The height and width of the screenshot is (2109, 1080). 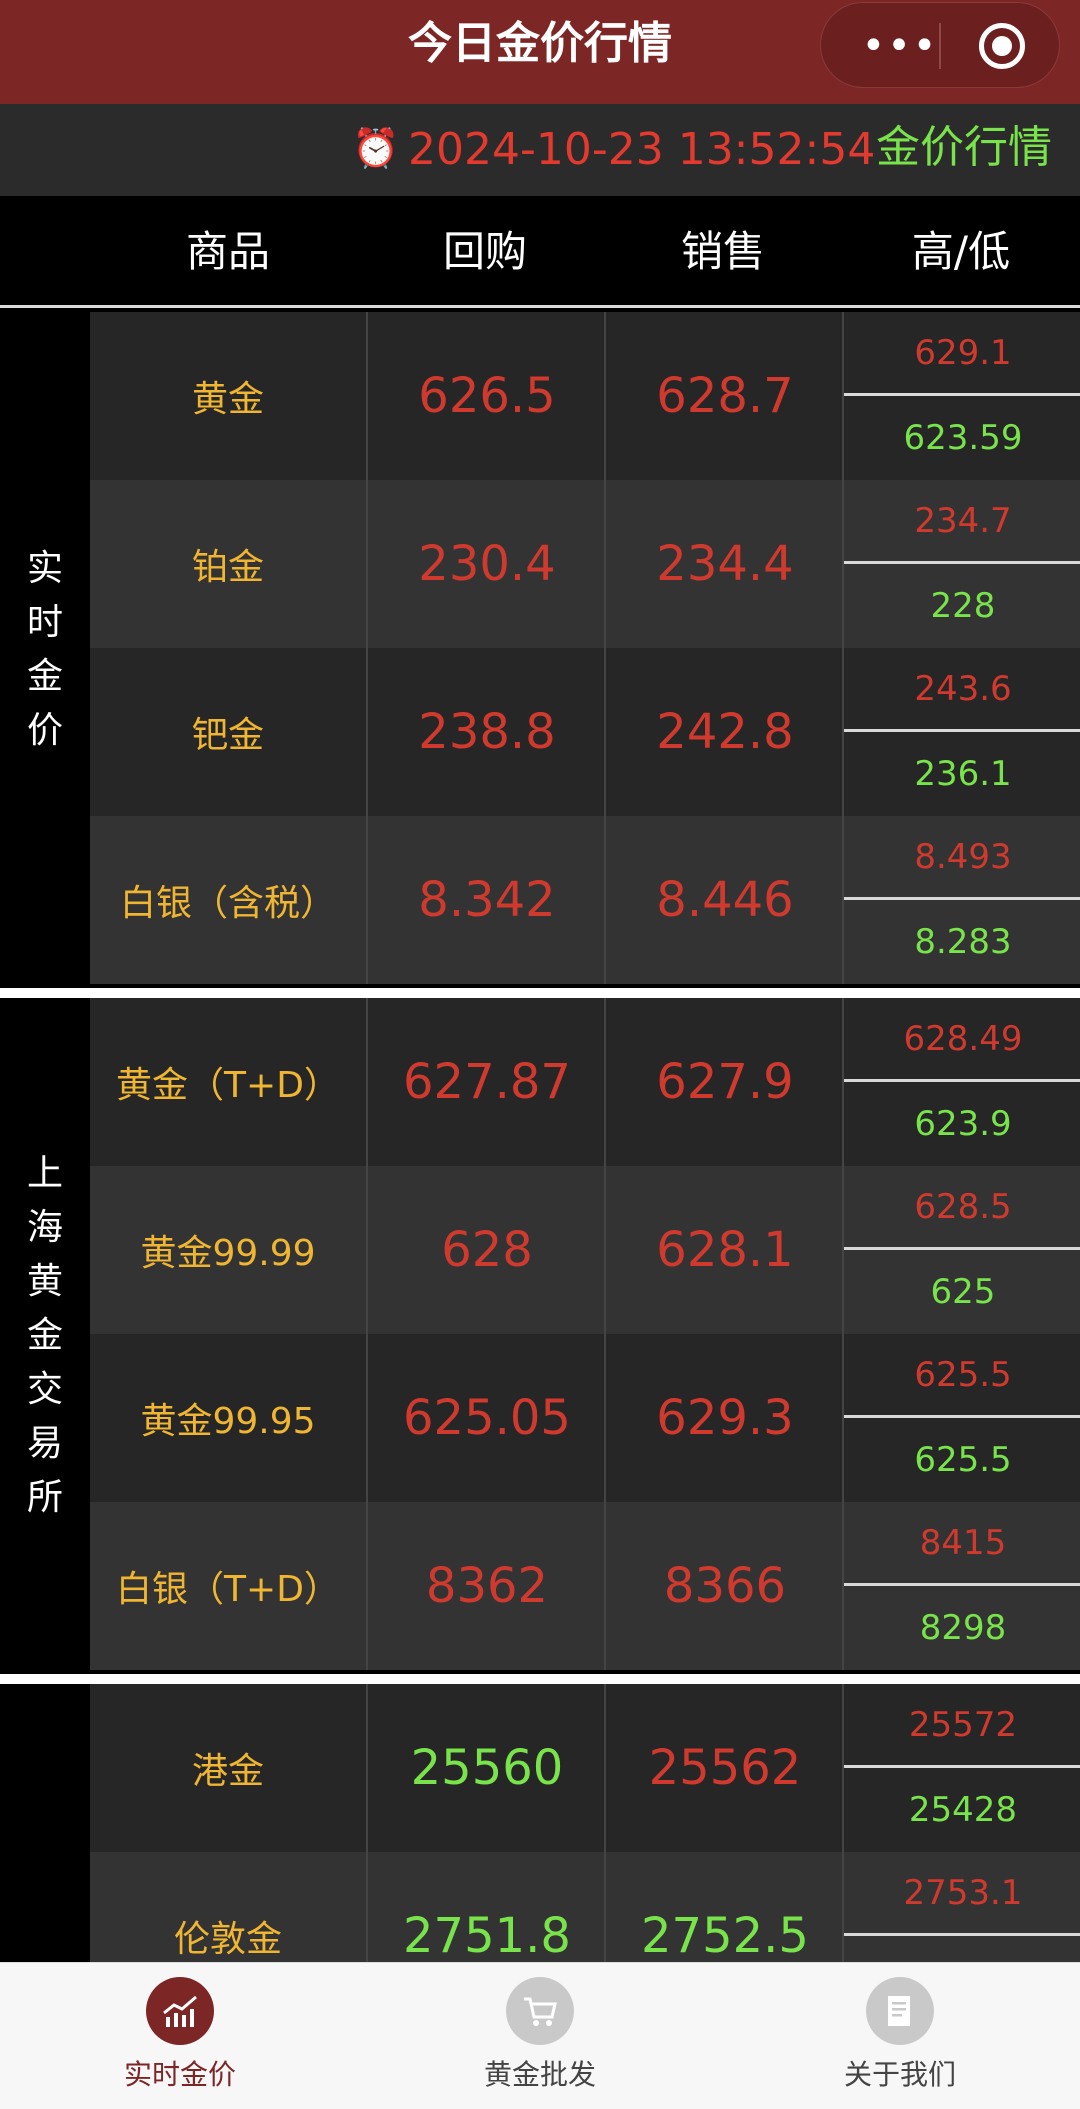 What do you see at coordinates (724, 1586) in the screenshot?
I see `sell-price: 8366` at bounding box center [724, 1586].